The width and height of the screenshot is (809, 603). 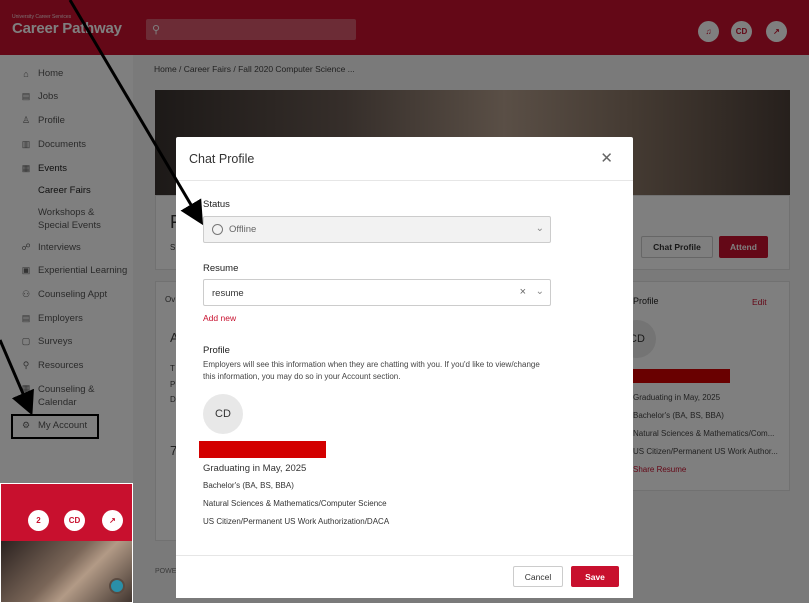 What do you see at coordinates (17, 377) in the screenshot?
I see `arrow-to-my-account` at bounding box center [17, 377].